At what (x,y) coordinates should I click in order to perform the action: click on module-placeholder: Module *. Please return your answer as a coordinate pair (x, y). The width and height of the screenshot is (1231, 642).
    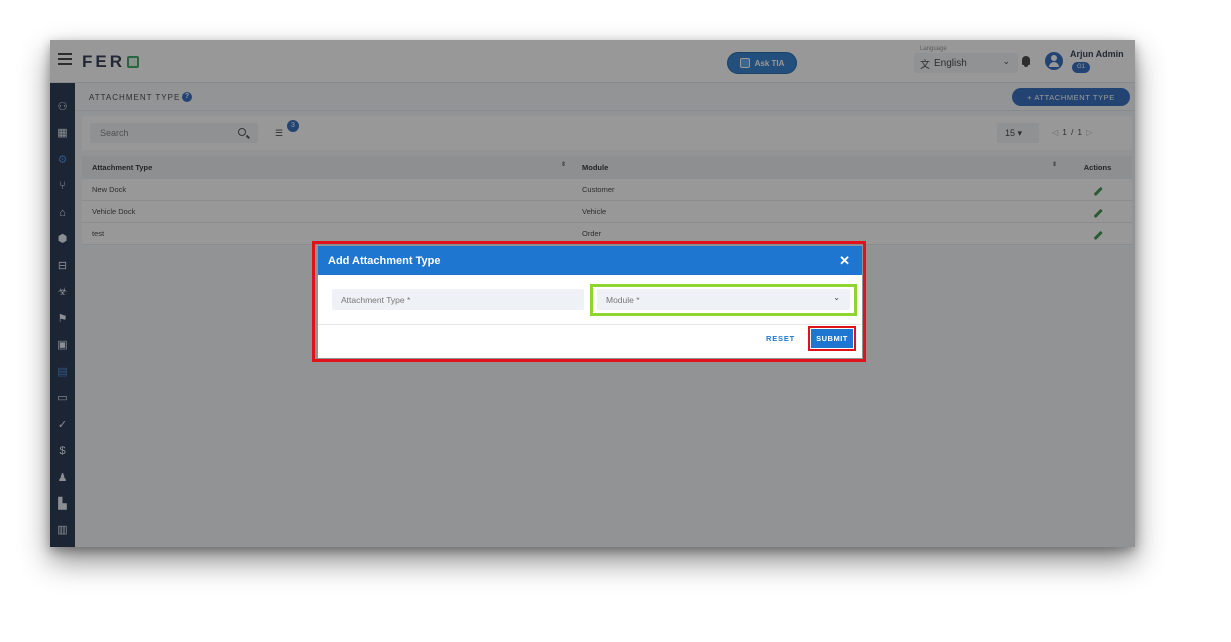
    Looking at the image, I should click on (623, 300).